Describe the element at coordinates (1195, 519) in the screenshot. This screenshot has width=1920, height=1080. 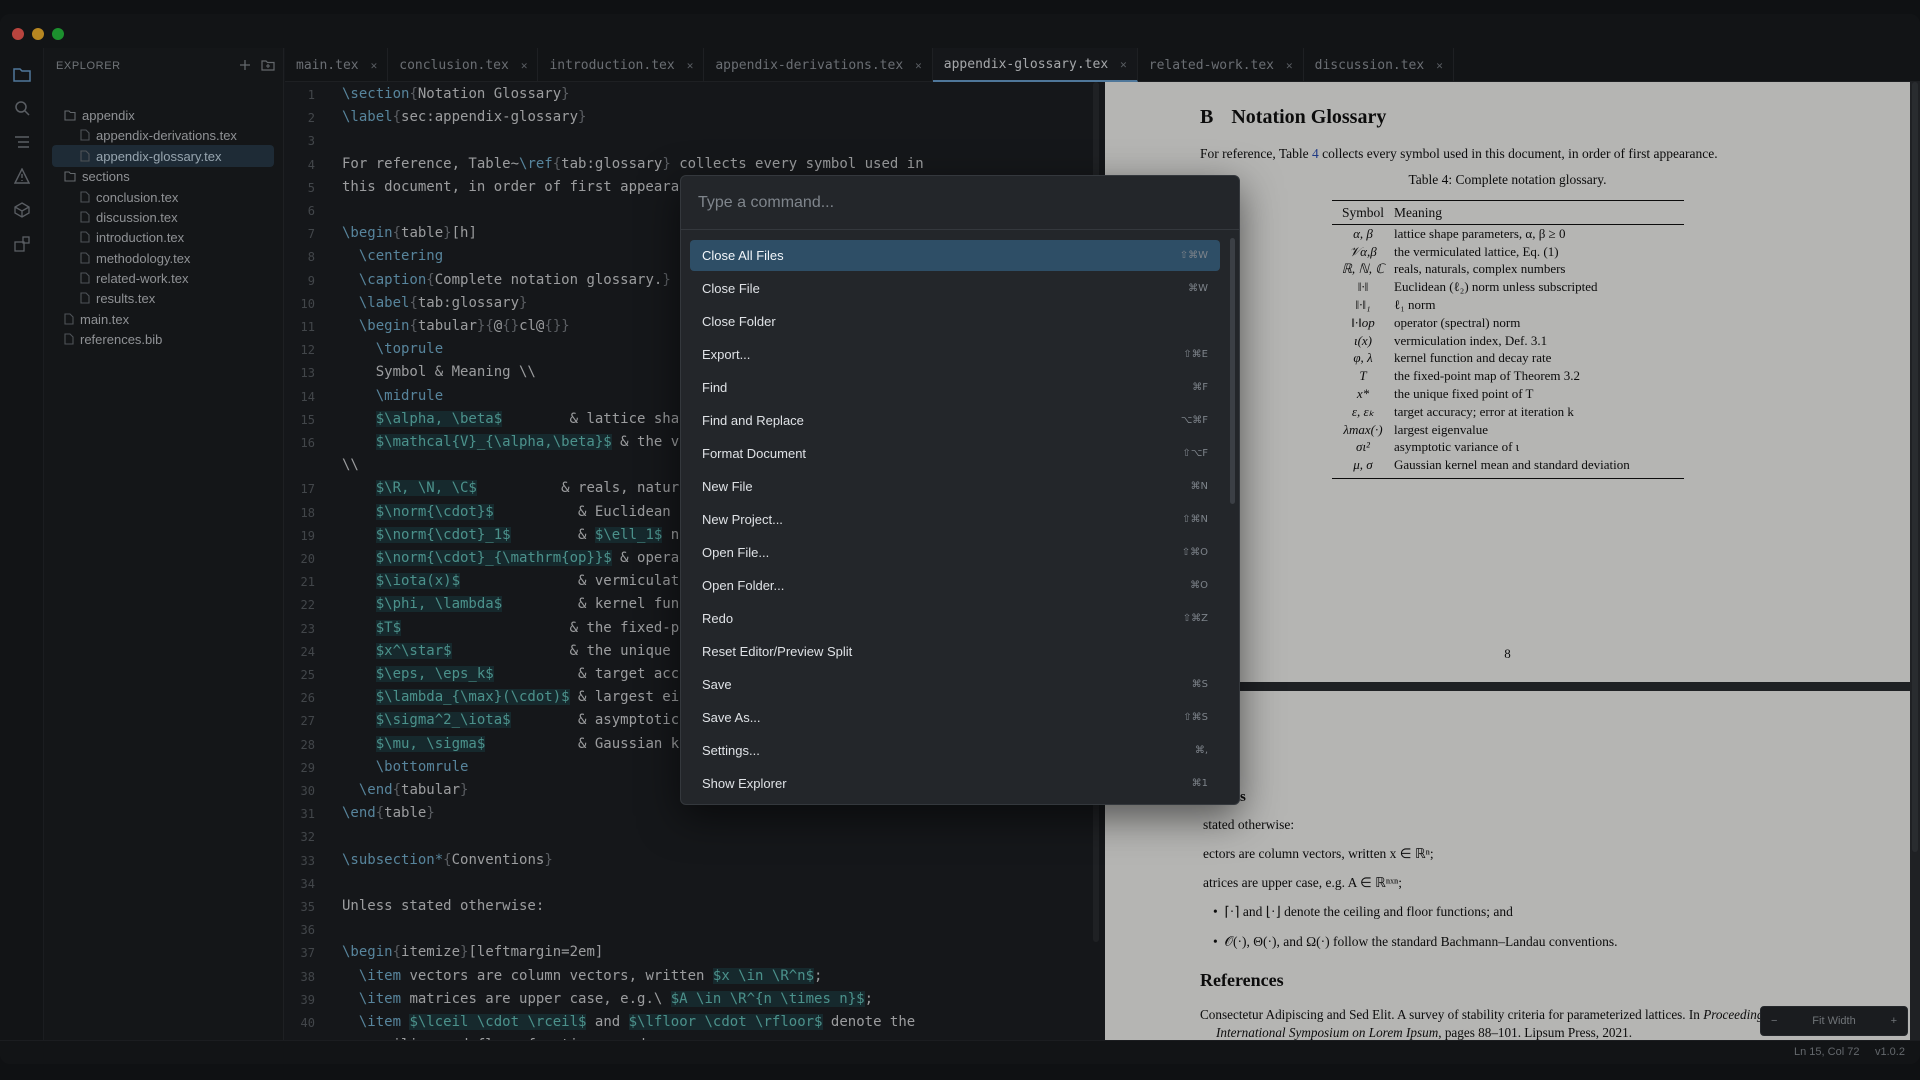
I see `command-shortcut: ⇧⌘N` at that location.